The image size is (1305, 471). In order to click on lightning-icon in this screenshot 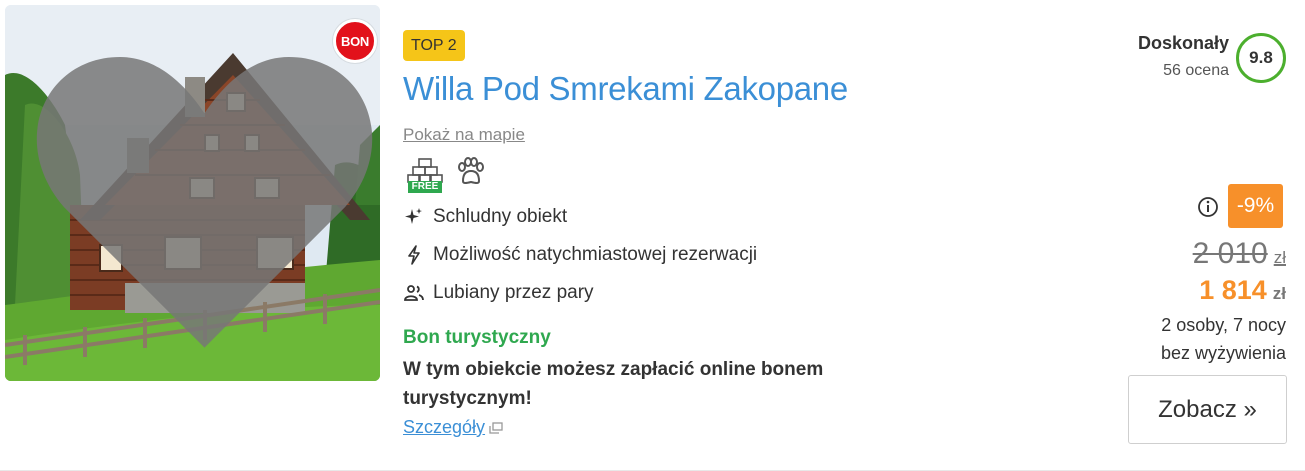, I will do `click(414, 255)`.